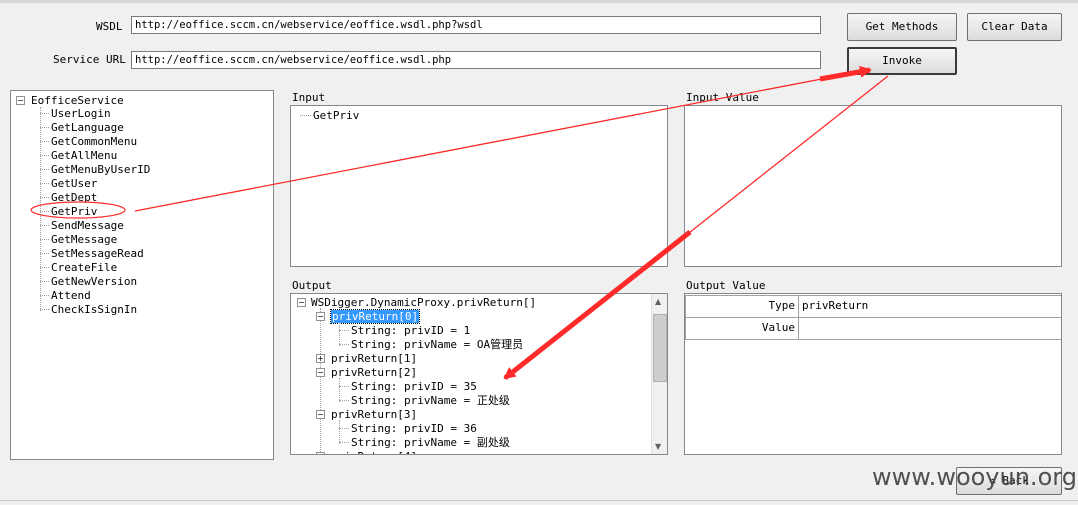 The image size is (1078, 505). I want to click on annotation-arrow-to-invoke, so click(845, 73).